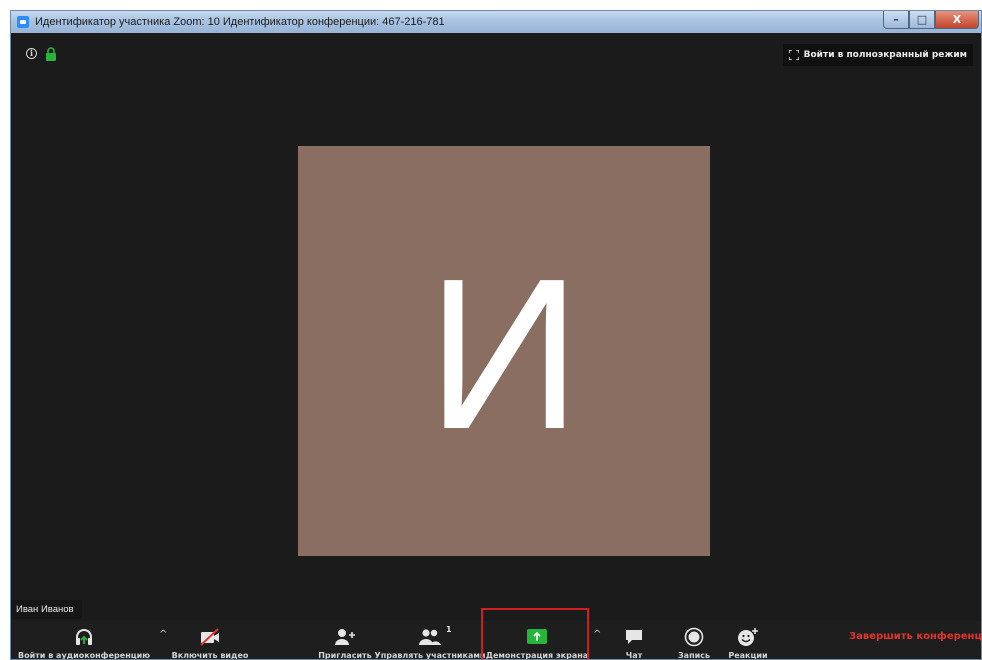 This screenshot has height=660, width=982. I want to click on close-button: X, so click(957, 20).